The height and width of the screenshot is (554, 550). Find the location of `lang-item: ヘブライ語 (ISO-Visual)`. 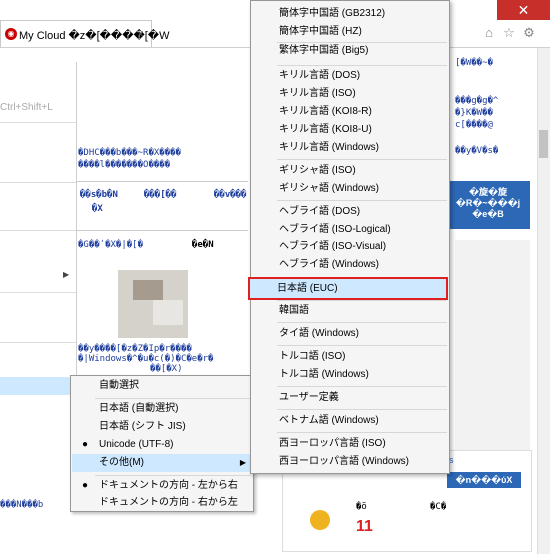

lang-item: ヘブライ語 (ISO-Visual) is located at coordinates (350, 247).